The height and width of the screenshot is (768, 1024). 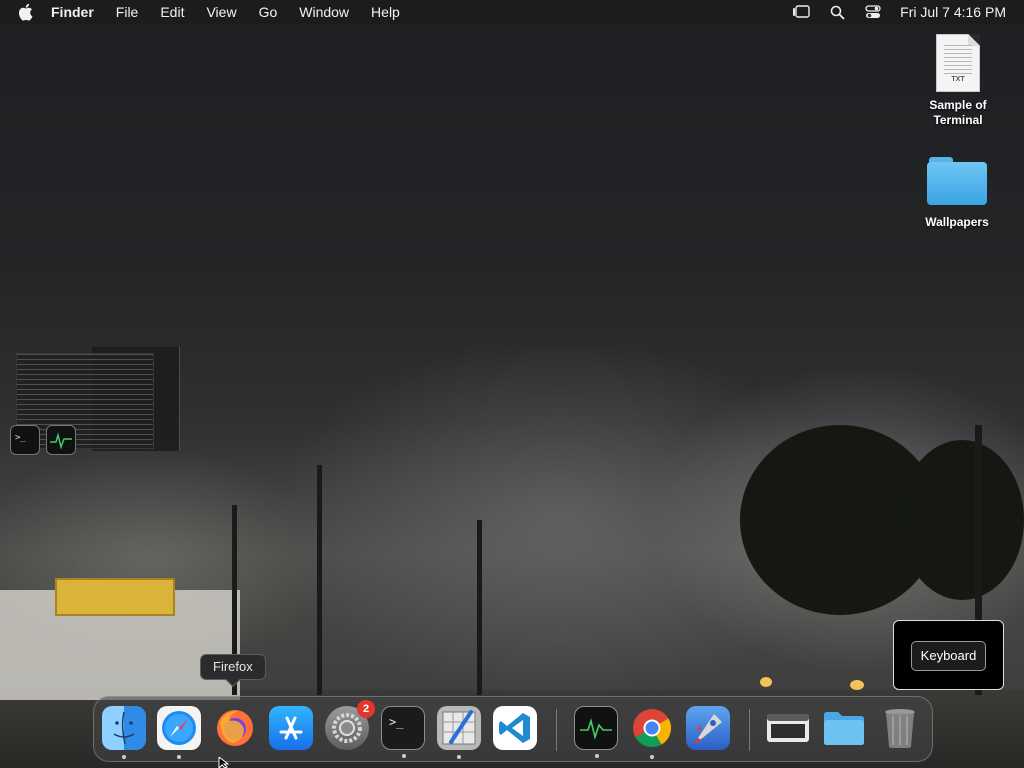 I want to click on dock-item-finder, so click(x=124, y=732).